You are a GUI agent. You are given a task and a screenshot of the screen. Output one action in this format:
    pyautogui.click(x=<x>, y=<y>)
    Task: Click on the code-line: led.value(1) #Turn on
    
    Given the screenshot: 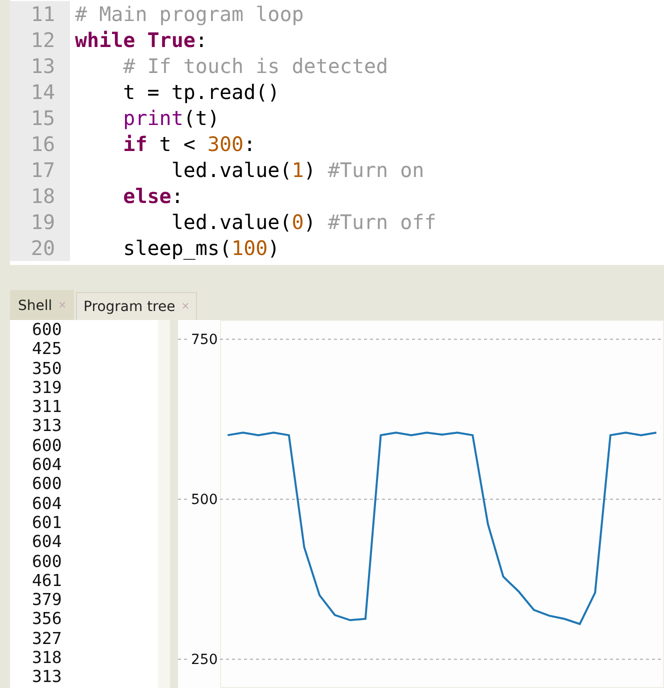 What is the action you would take?
    pyautogui.click(x=297, y=170)
    